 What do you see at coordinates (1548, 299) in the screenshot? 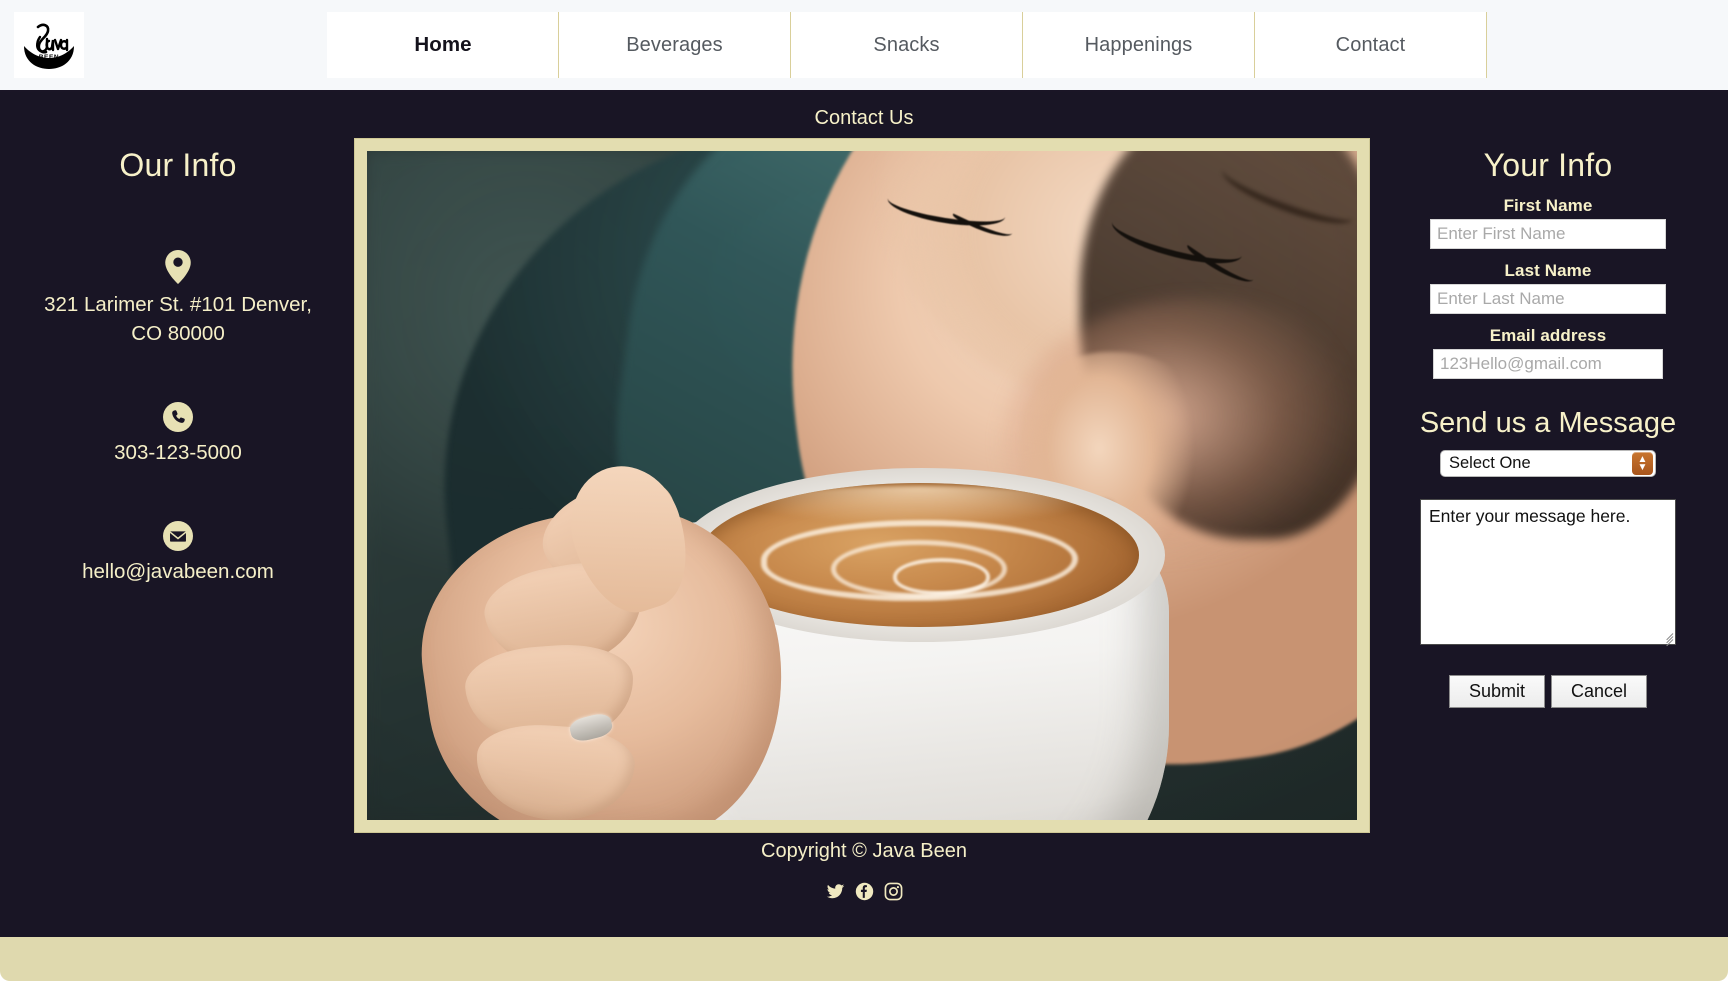
I see `last-name-input` at bounding box center [1548, 299].